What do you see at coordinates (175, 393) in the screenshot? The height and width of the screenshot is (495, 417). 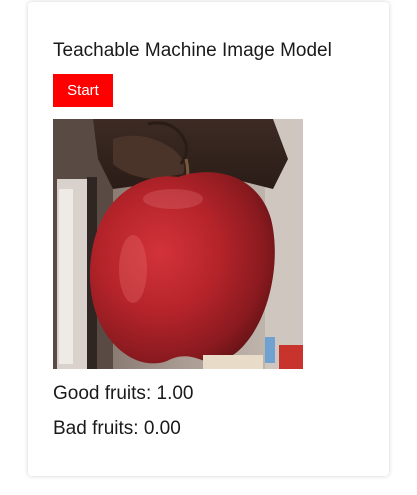 I see `class-probability: 1.00` at bounding box center [175, 393].